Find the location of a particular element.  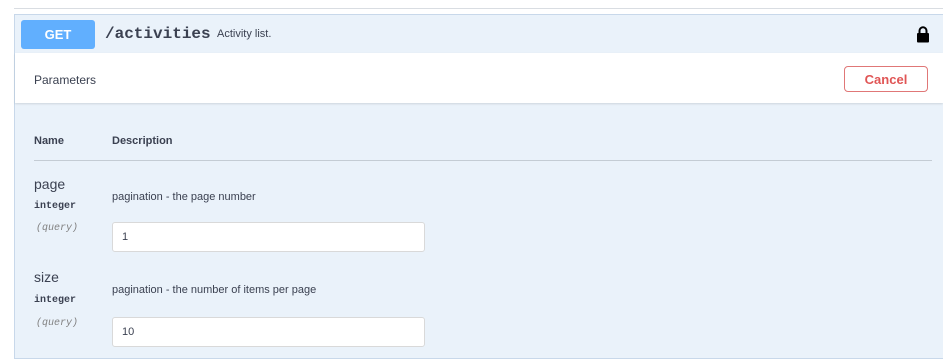

param-location-size: (query) is located at coordinates (57, 323).